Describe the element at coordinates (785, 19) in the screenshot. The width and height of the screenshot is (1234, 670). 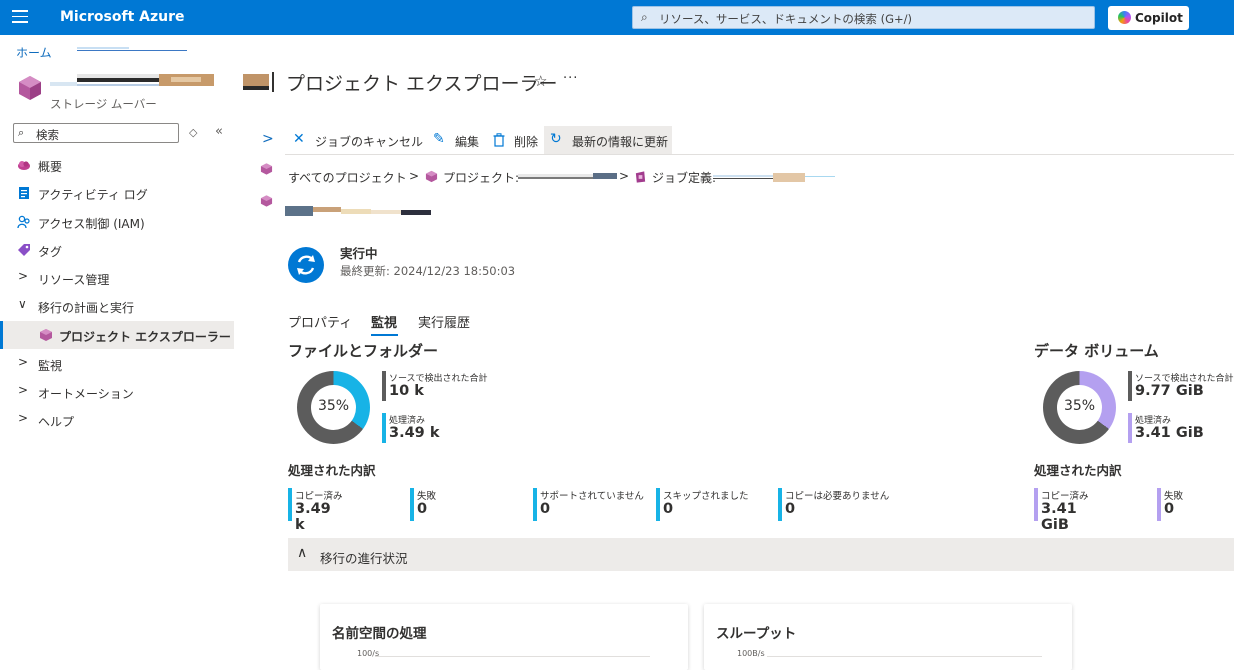
I see `global-search-placeholder: リソース、サービス、ドキュメントの検索 (G+/)` at that location.